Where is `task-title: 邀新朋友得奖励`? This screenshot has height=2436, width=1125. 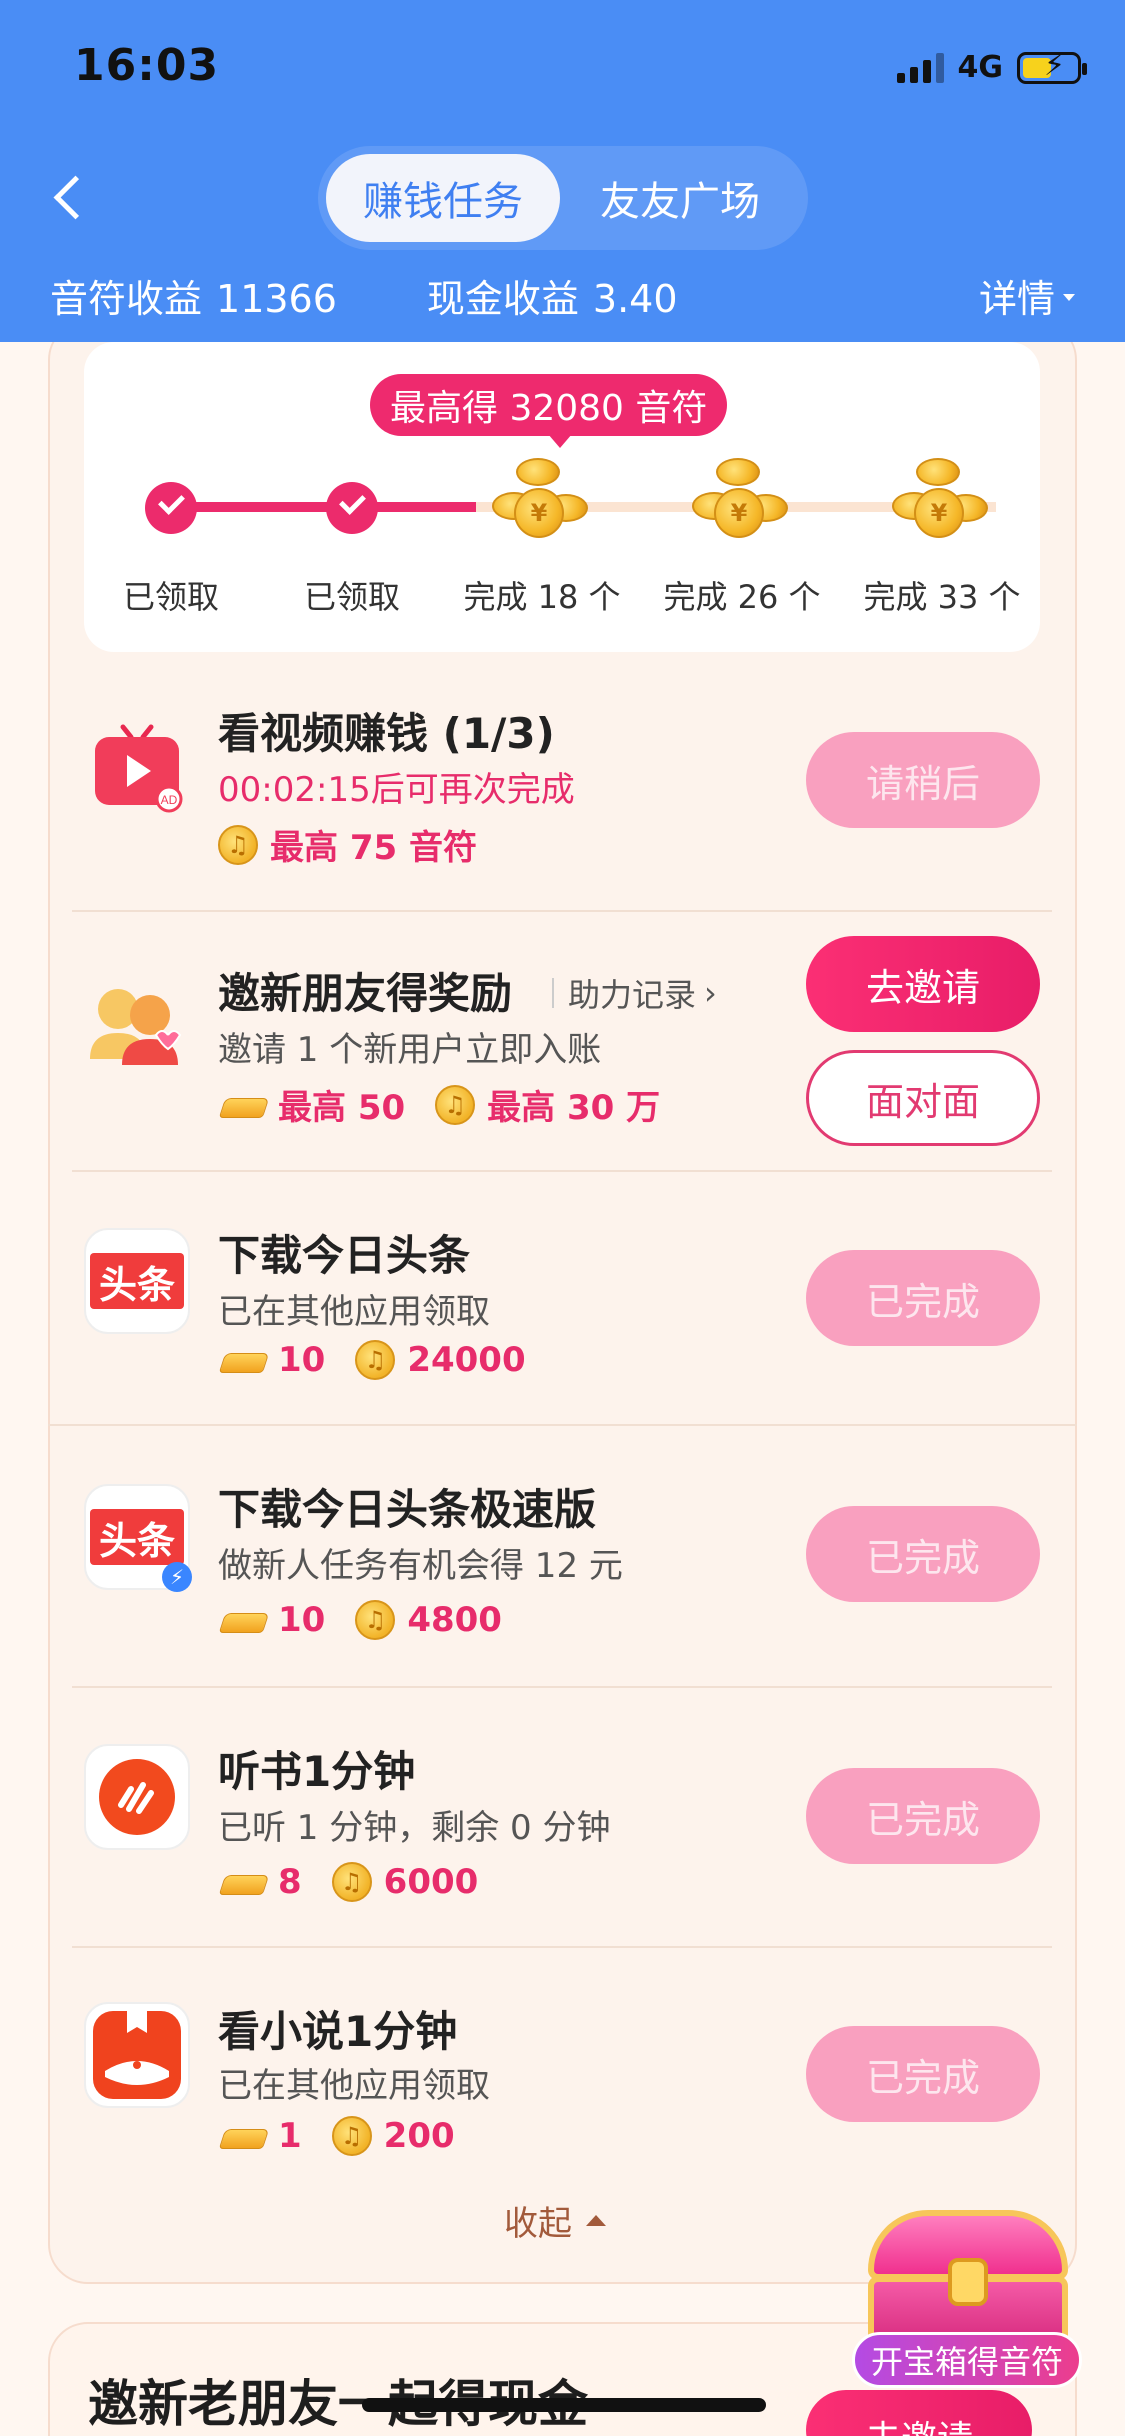
task-title: 邀新朋友得奖励 is located at coordinates (365, 993).